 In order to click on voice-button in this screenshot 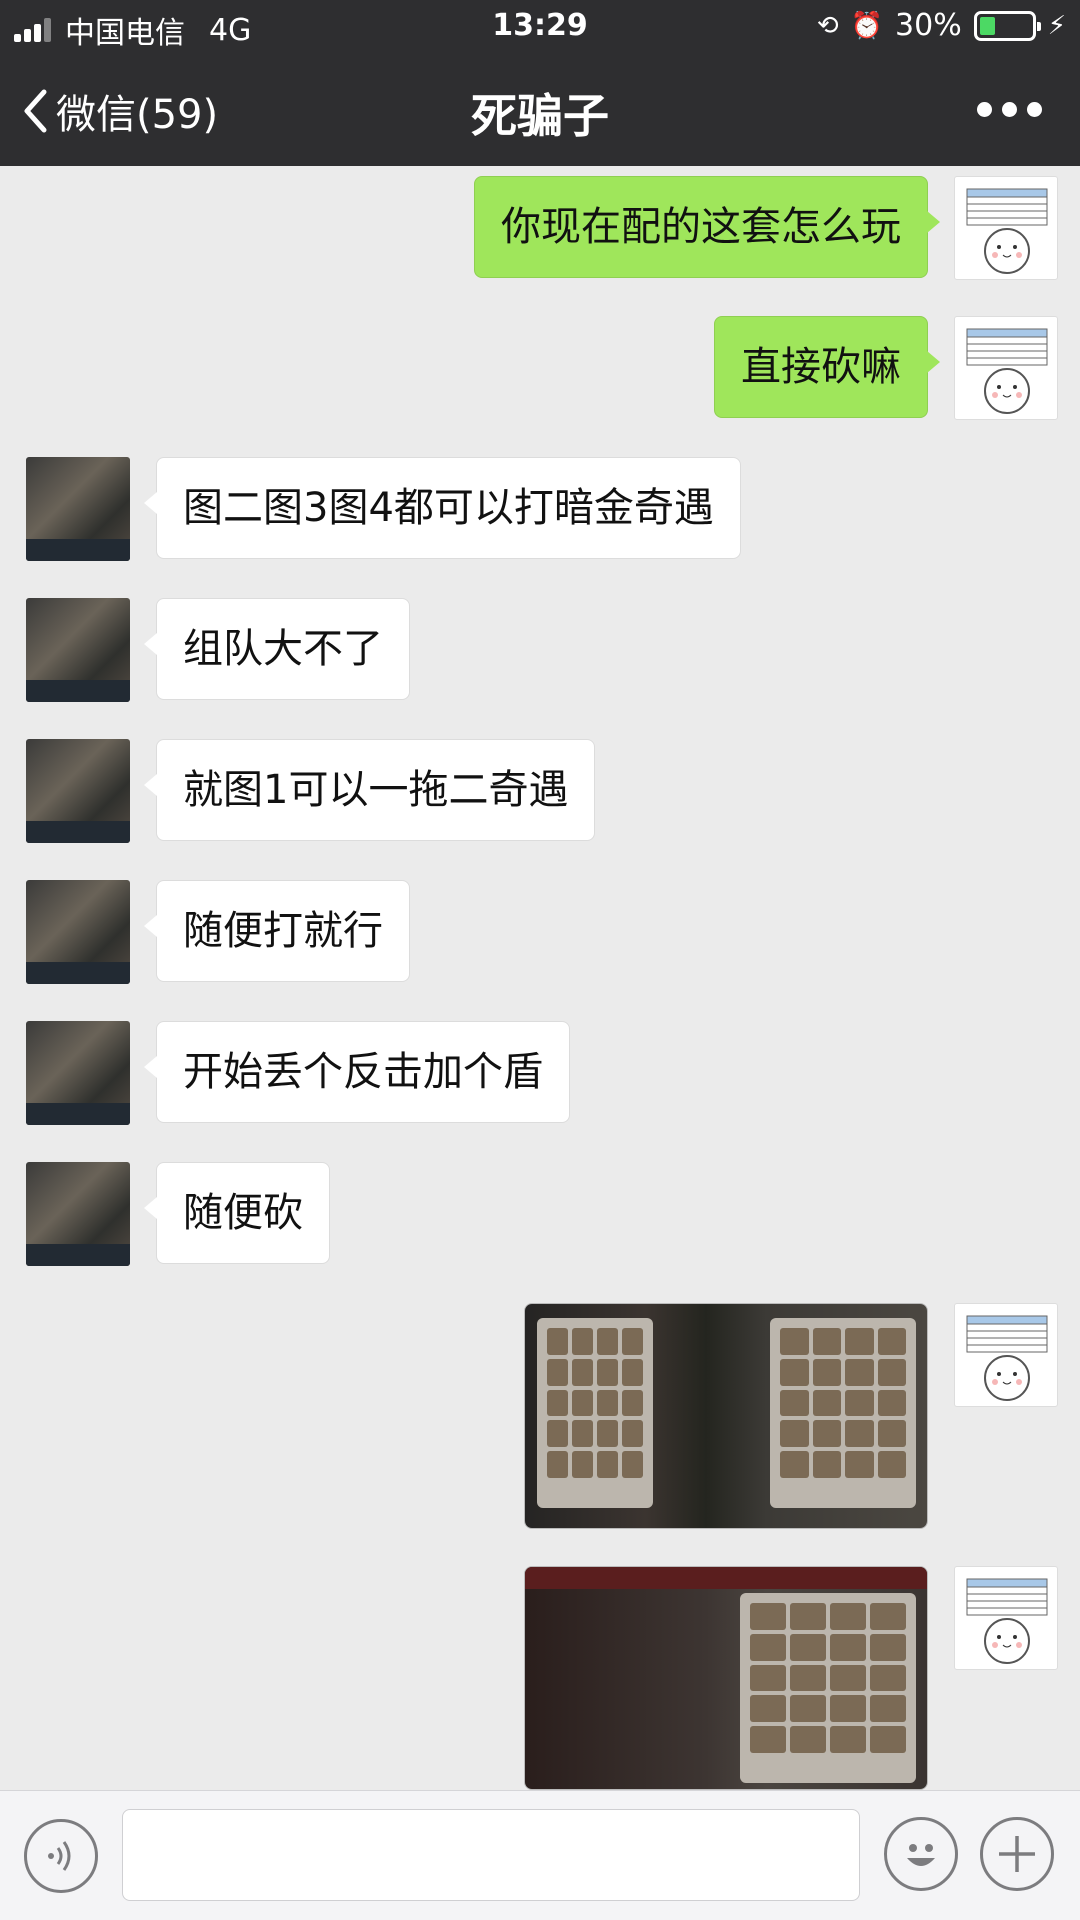, I will do `click(61, 1856)`.